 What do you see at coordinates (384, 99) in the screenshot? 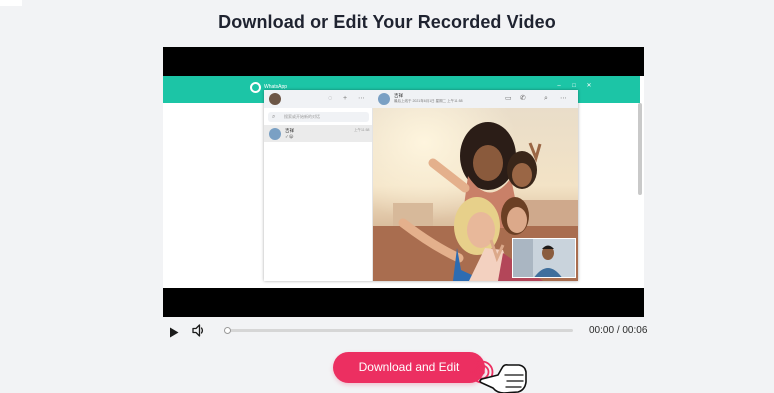
I see `chat-header-avatar` at bounding box center [384, 99].